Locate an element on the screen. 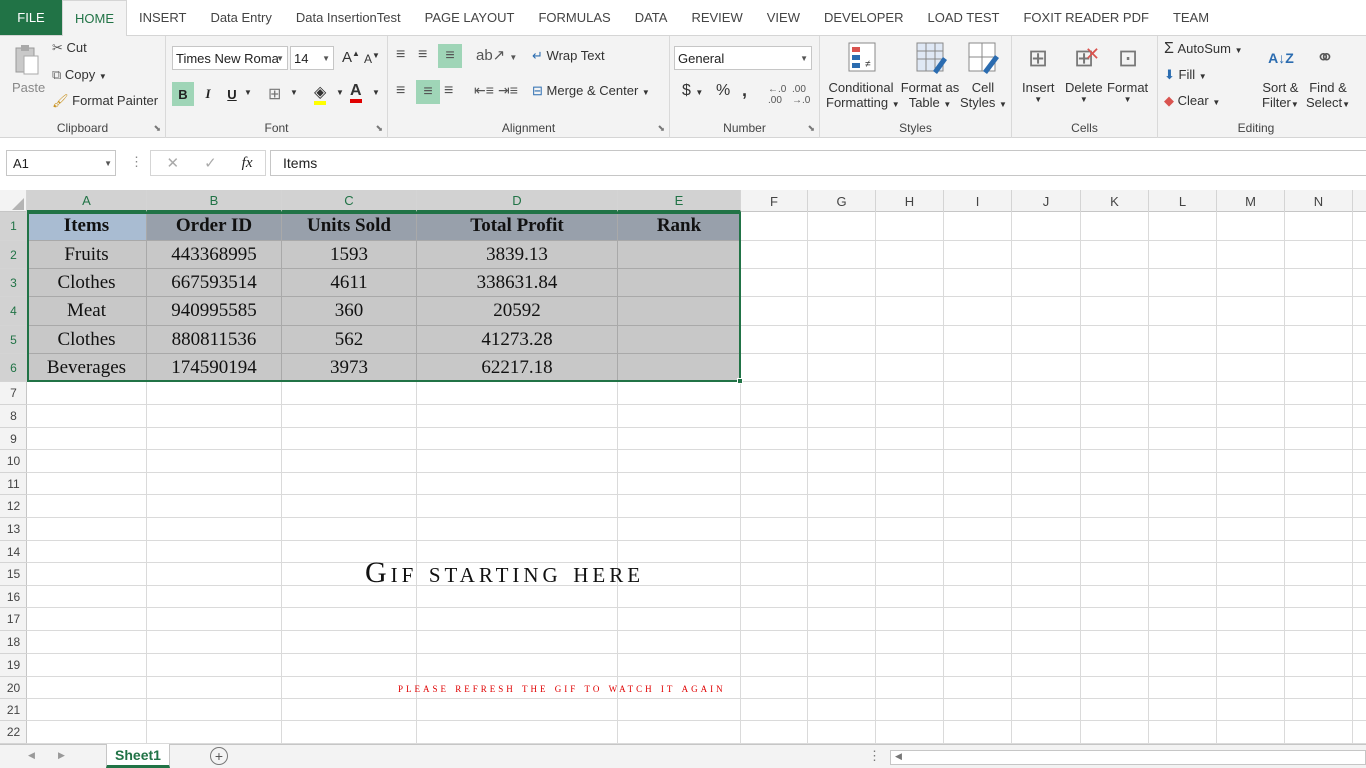 The image size is (1366, 768). copy-button: ⧉ Copy ▼ is located at coordinates (79, 75).